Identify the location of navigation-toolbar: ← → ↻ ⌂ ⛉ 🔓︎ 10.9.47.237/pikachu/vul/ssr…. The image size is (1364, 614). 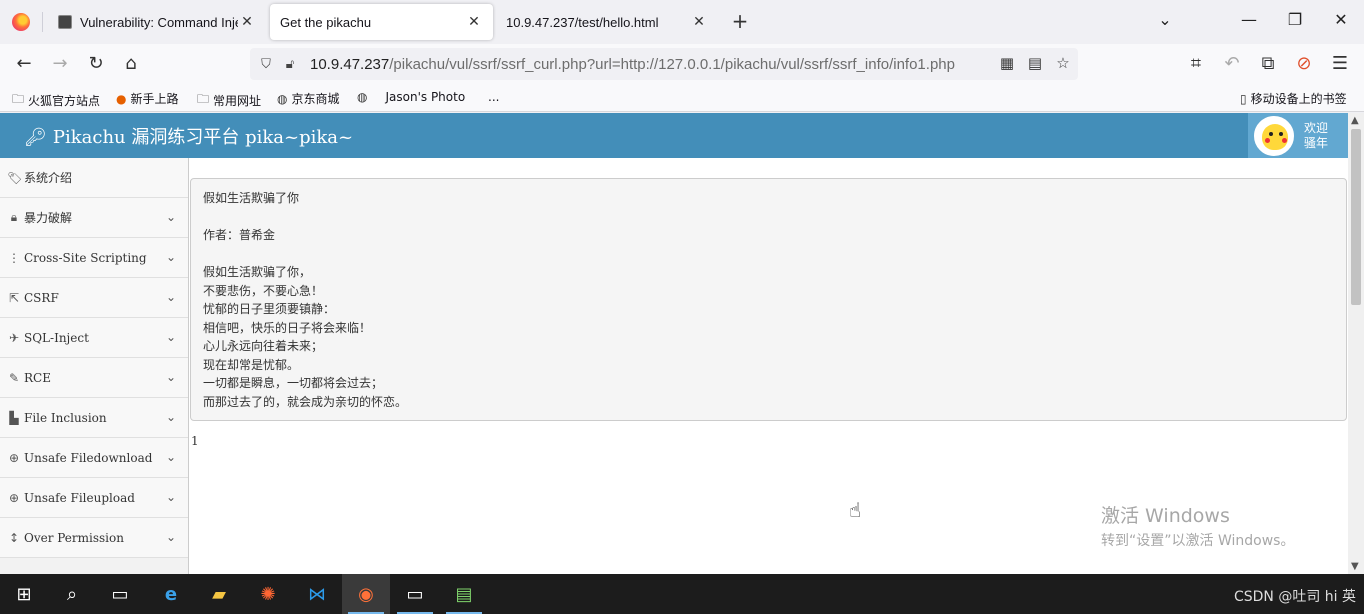
(682, 64).